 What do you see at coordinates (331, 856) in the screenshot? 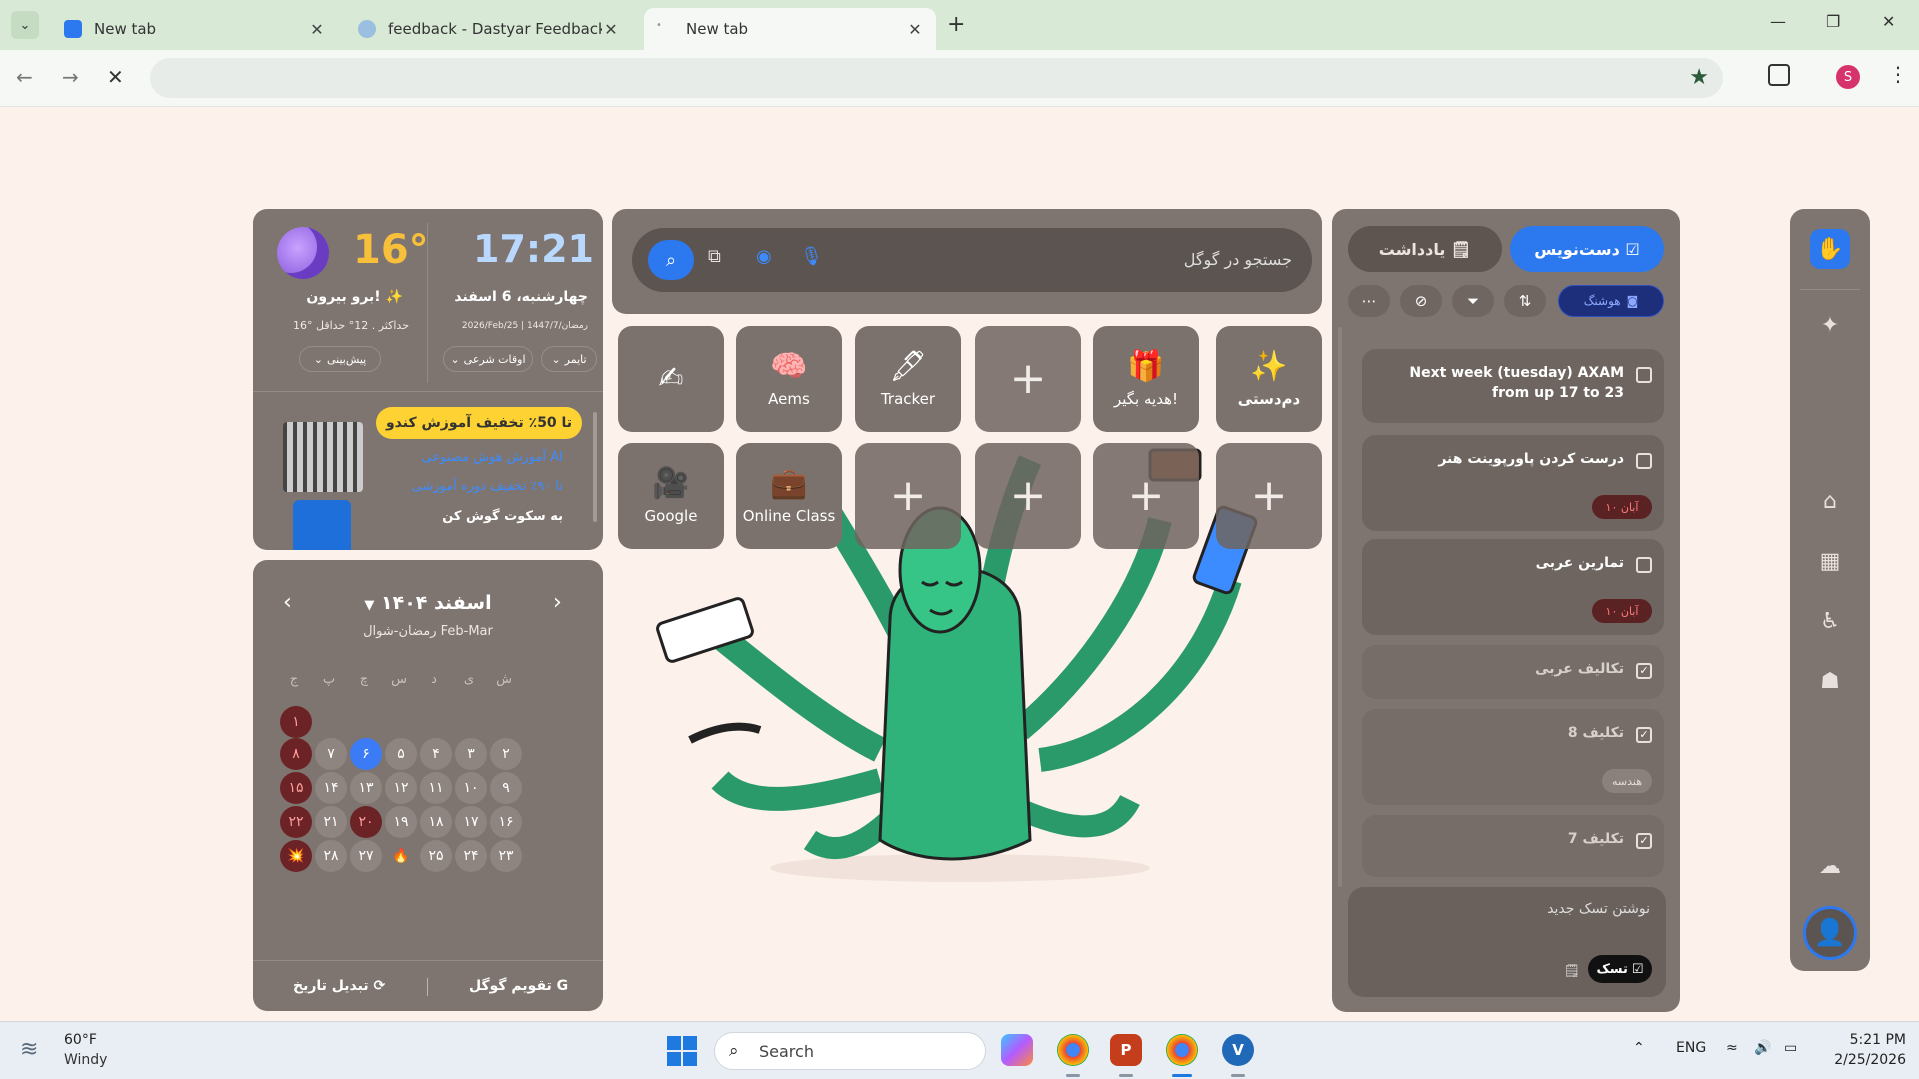
I see `calendar-day: ۲۸` at bounding box center [331, 856].